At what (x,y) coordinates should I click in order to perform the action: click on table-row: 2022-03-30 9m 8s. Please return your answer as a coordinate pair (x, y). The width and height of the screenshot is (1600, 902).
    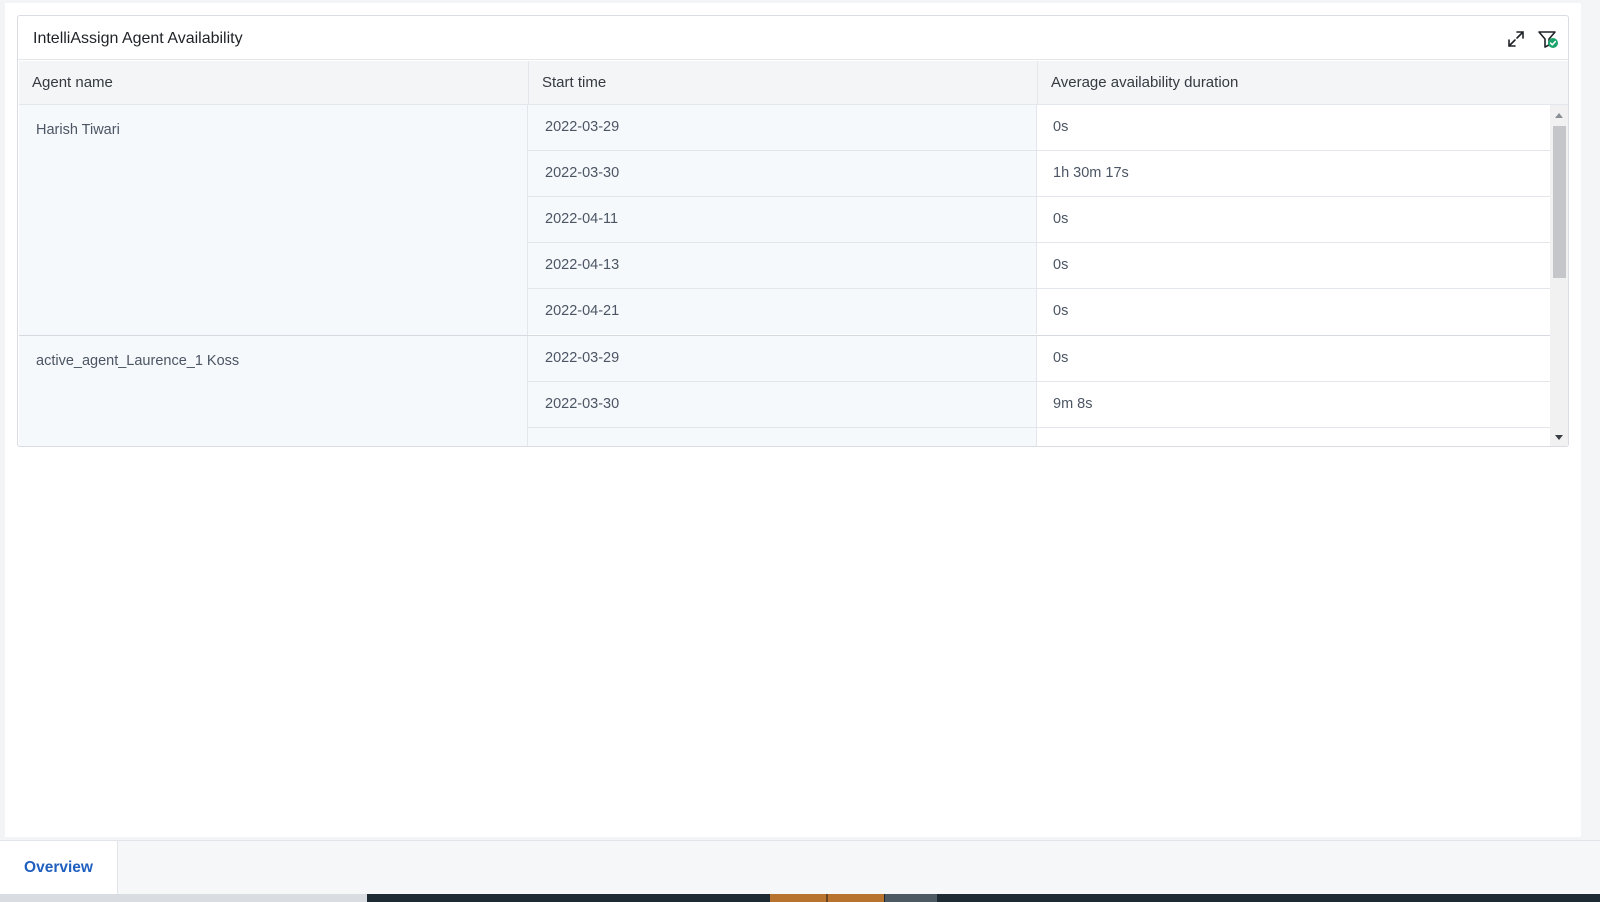
    Looking at the image, I should click on (1039, 405).